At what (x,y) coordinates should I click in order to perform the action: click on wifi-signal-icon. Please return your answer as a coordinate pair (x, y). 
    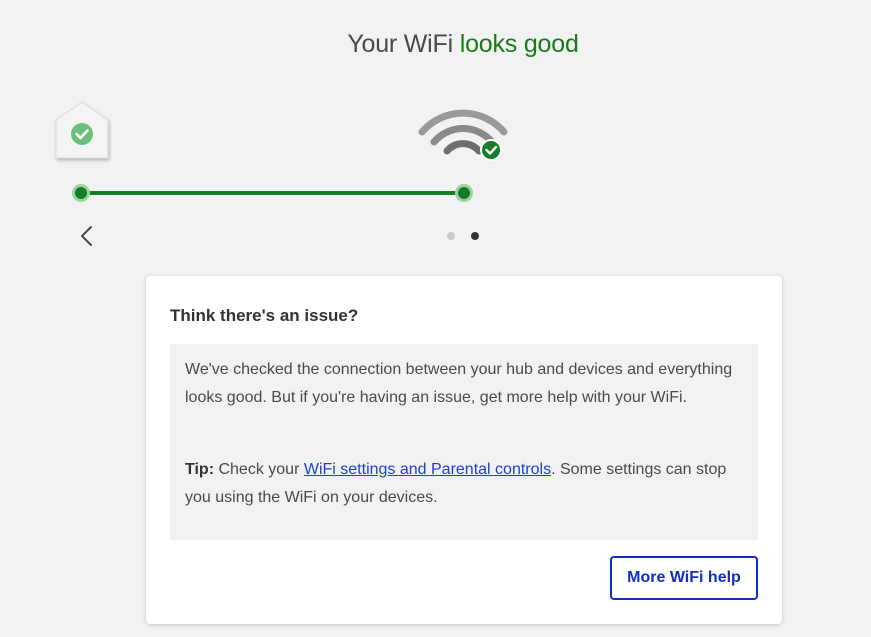
    Looking at the image, I should click on (463, 134).